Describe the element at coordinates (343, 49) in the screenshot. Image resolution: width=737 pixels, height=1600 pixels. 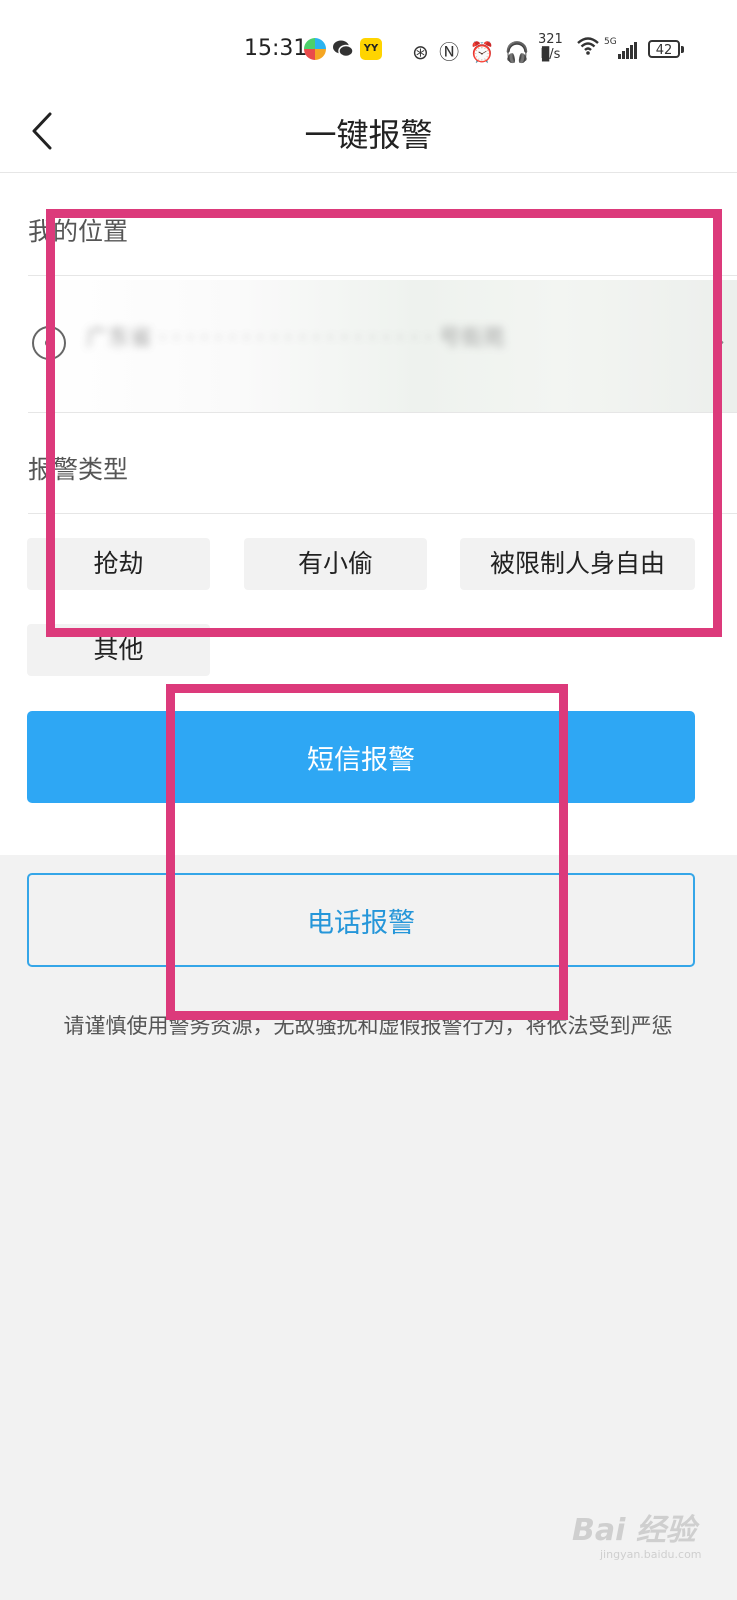
I see `wechat-icon` at that location.